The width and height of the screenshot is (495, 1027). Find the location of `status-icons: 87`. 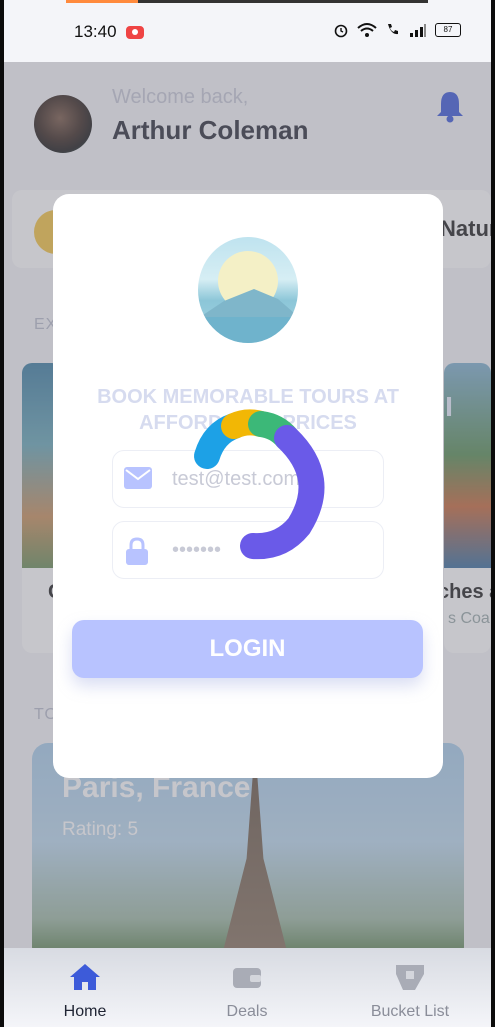

status-icons: 87 is located at coordinates (397, 30).